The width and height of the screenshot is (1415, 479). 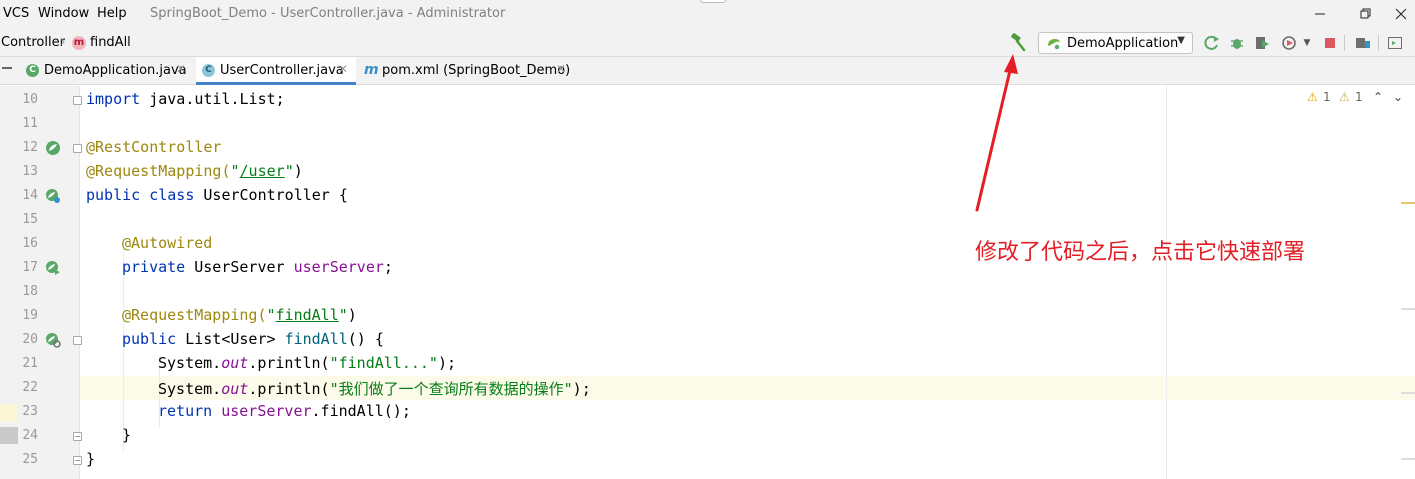 I want to click on token-text: }, so click(x=91, y=459).